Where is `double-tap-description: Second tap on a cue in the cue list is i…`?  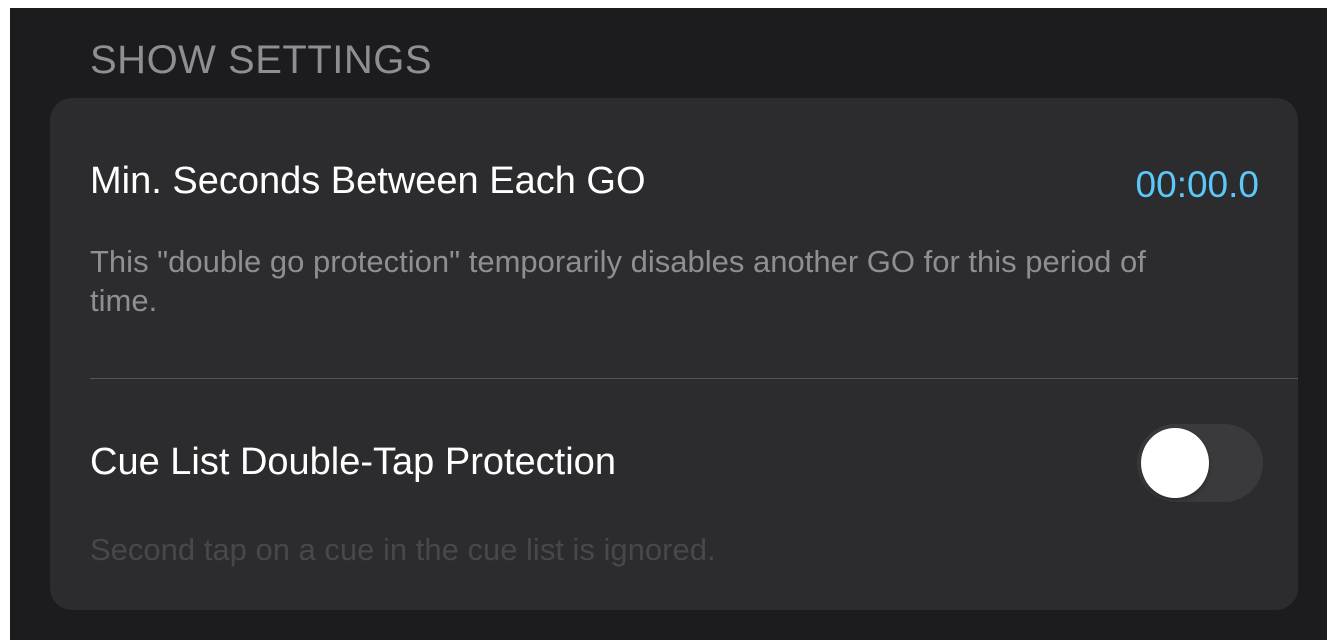 double-tap-description: Second tap on a cue in the cue list is i… is located at coordinates (403, 549).